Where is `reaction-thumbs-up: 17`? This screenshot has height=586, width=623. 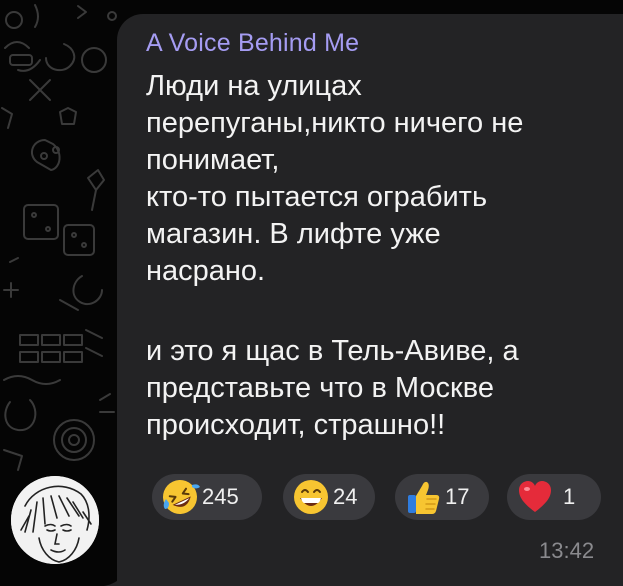
reaction-thumbs-up: 17 is located at coordinates (442, 497).